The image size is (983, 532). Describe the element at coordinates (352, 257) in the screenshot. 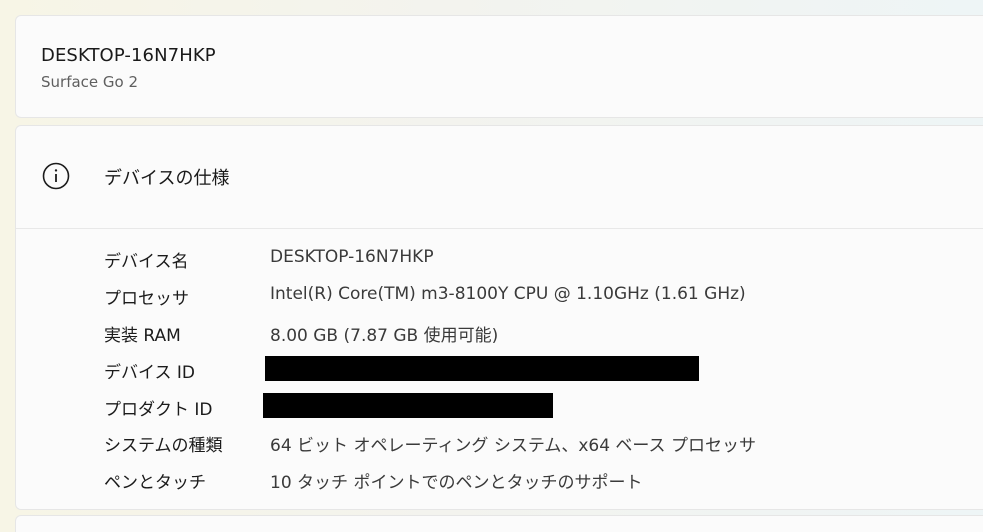

I see `spec-value: DESKTOP-16N7HKP` at that location.